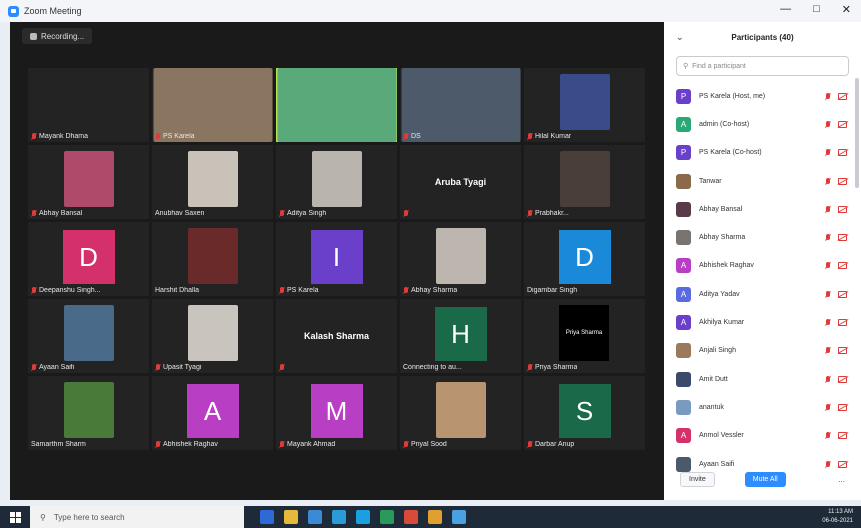 The width and height of the screenshot is (861, 528). What do you see at coordinates (336, 413) in the screenshot?
I see `video-tile: M Mayank Ahmad` at bounding box center [336, 413].